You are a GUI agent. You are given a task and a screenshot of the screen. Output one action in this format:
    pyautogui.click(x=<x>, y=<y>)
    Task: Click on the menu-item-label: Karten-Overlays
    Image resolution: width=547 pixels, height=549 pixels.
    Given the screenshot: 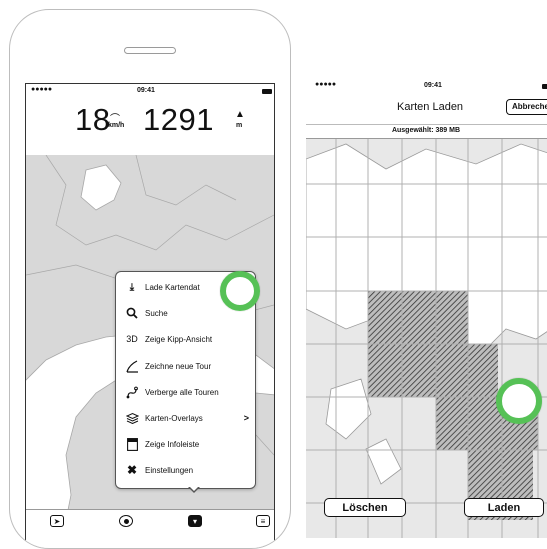 What is the action you would take?
    pyautogui.click(x=174, y=418)
    